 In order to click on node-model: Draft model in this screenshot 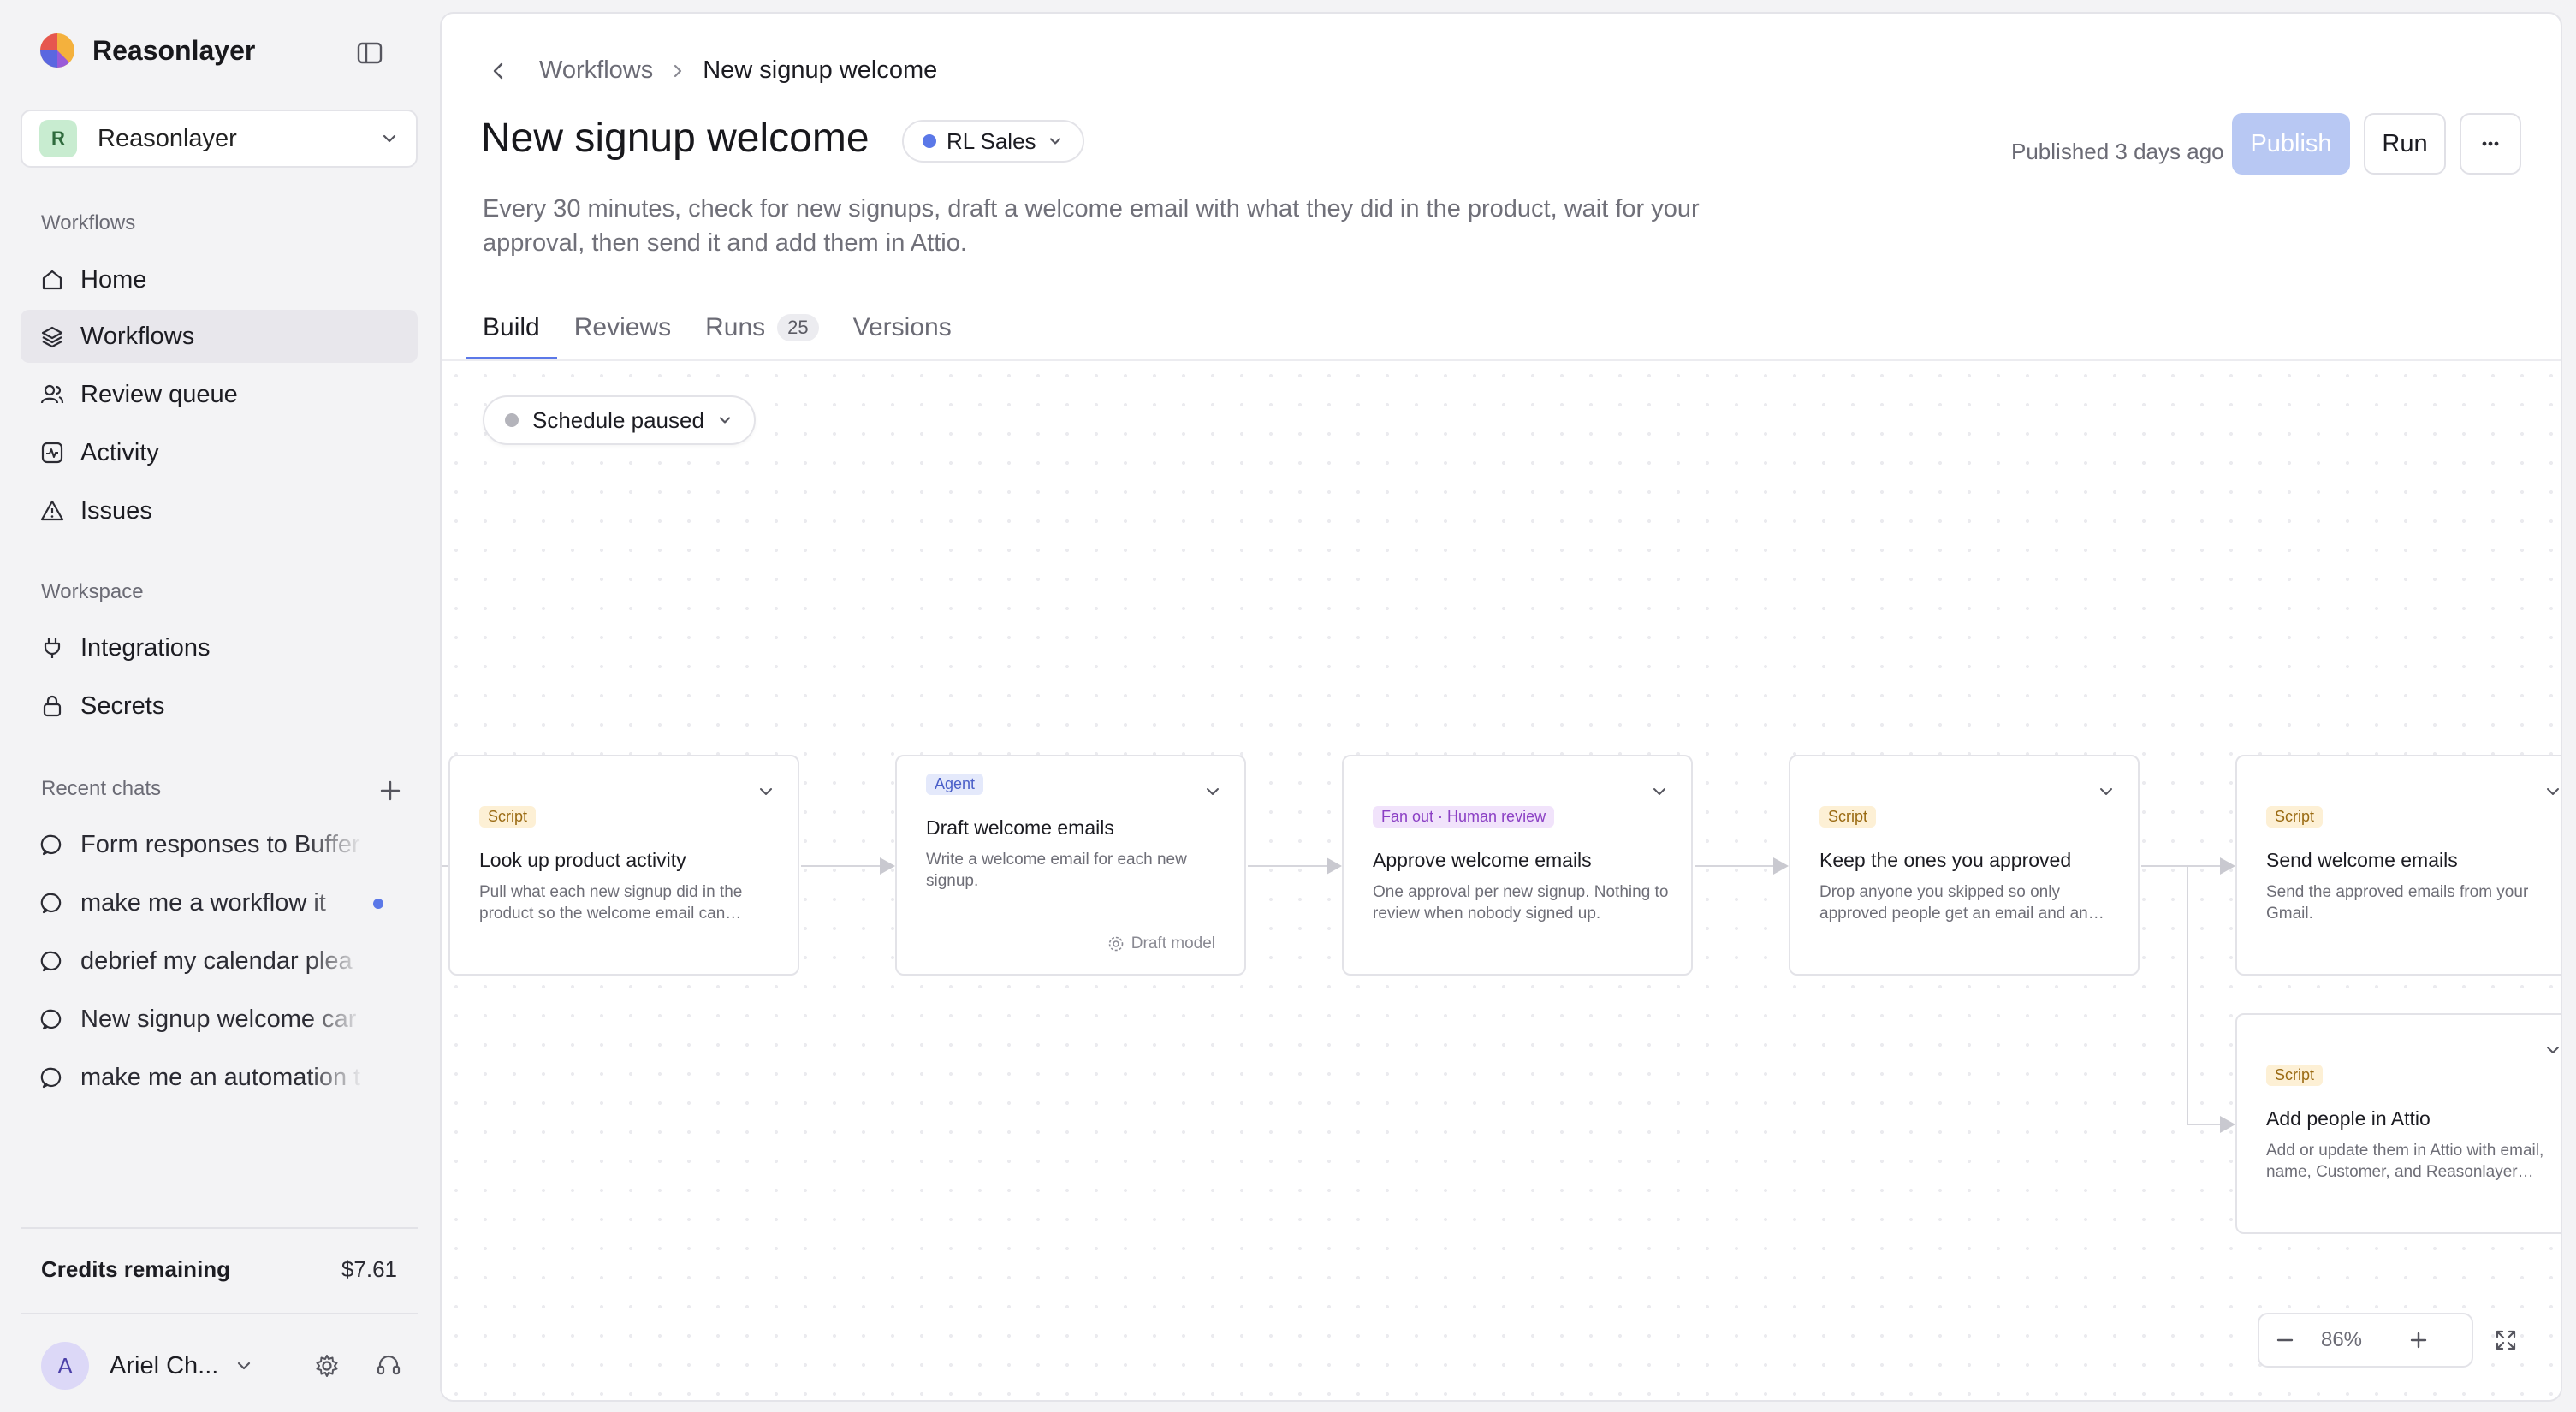, I will do `click(1161, 943)`.